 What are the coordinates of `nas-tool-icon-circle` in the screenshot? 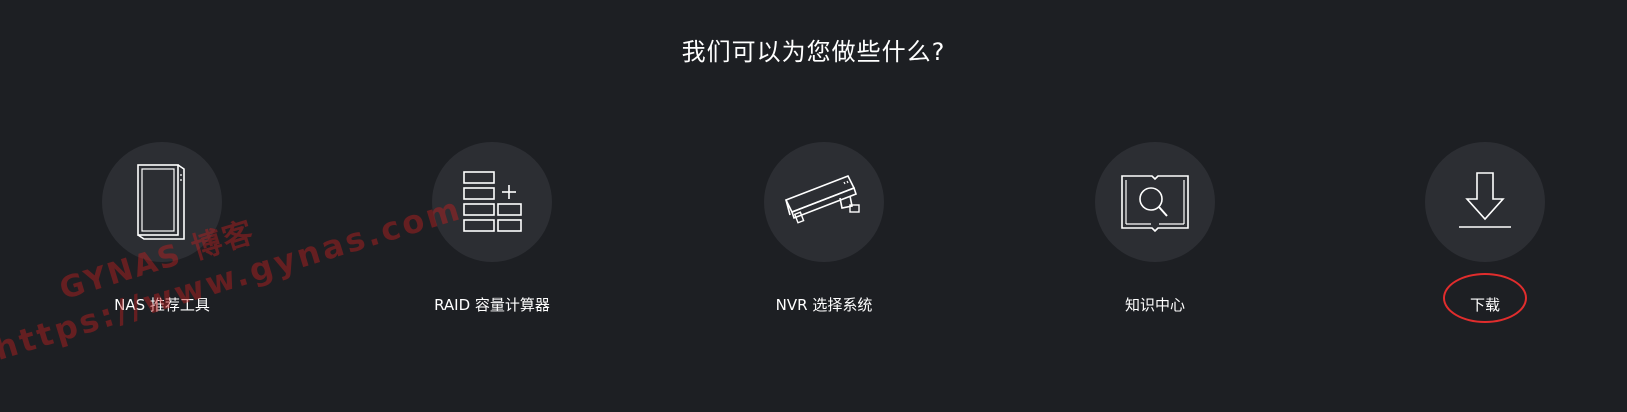 It's located at (162, 202).